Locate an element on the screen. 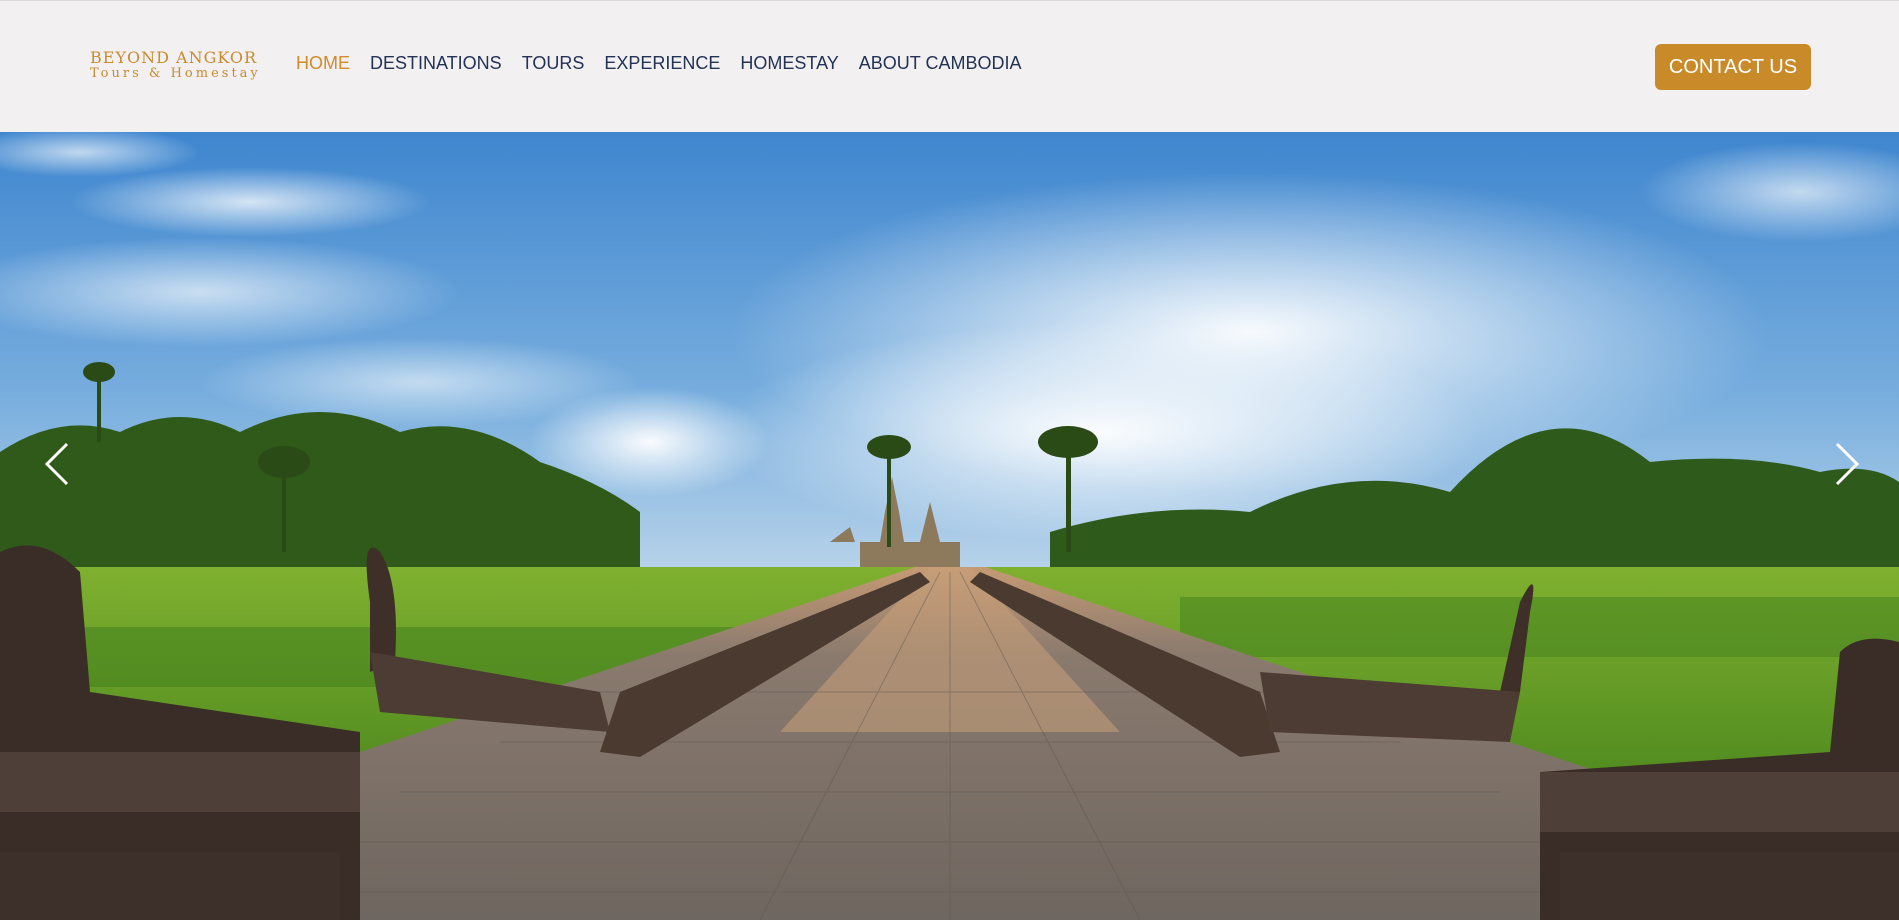  nav-about-cambodia: ABOUT CAMBODIA is located at coordinates (940, 63).